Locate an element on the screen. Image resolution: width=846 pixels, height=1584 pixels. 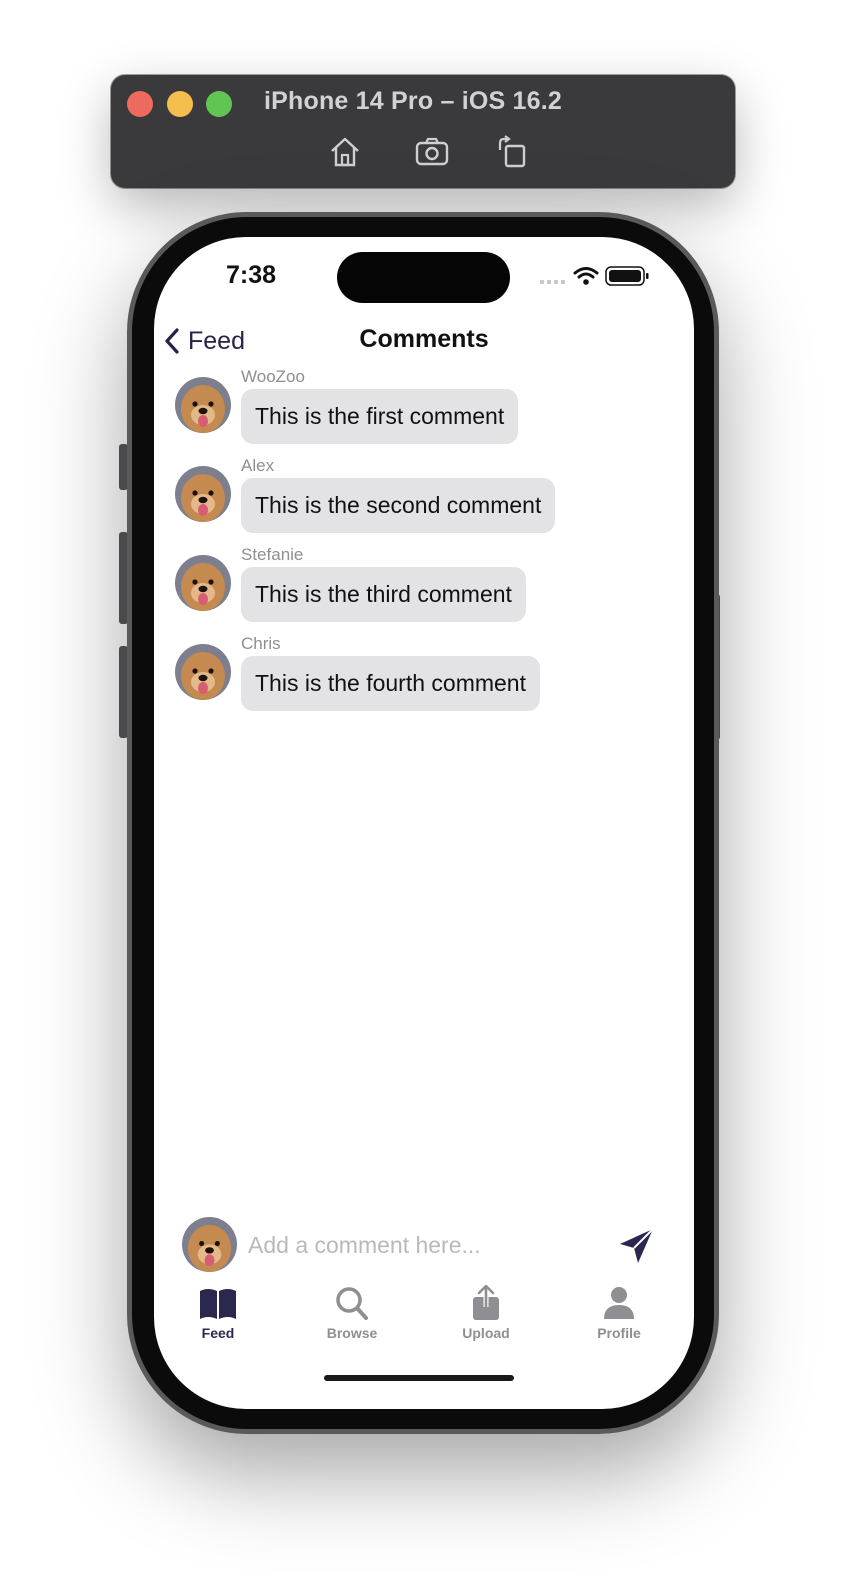
wifi-icon is located at coordinates (586, 273).